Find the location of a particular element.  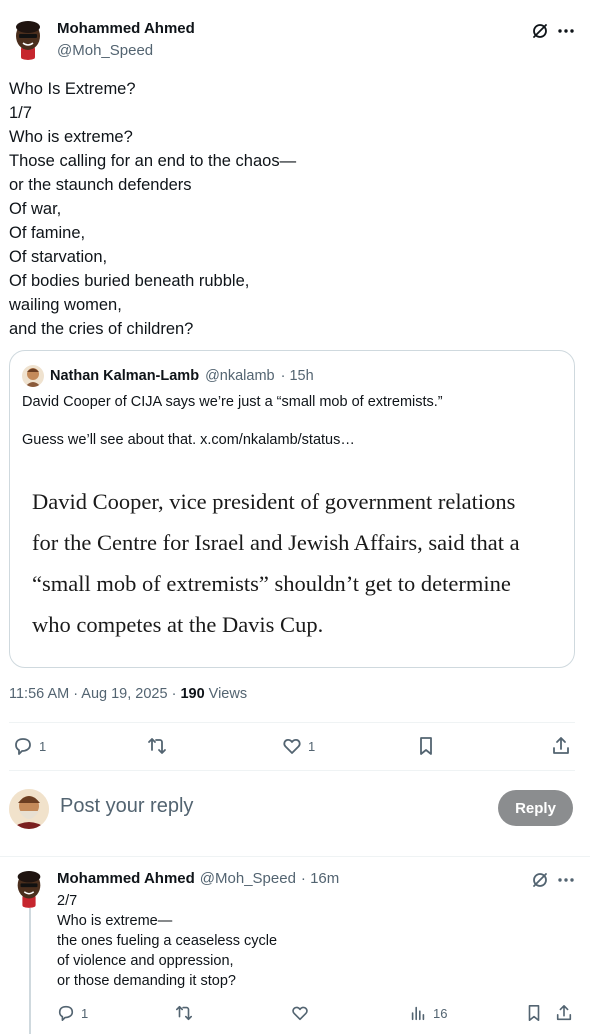

tweet-meta: 11:56 AM · Aug 19, 2025 · 190 Views is located at coordinates (128, 694).